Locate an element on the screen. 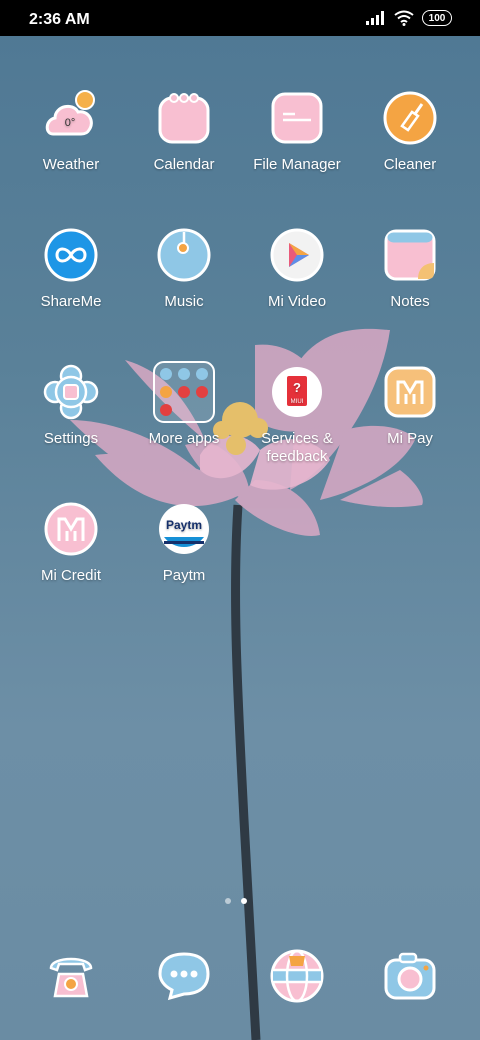  app-services-feedback: ? MIUI Services & feedback is located at coordinates (297, 429).